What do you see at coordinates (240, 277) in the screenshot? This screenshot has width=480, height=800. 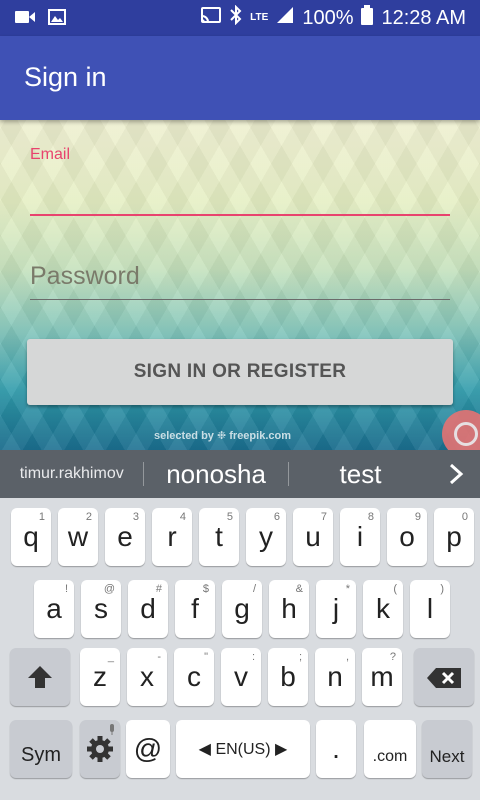 I see `password-field` at bounding box center [240, 277].